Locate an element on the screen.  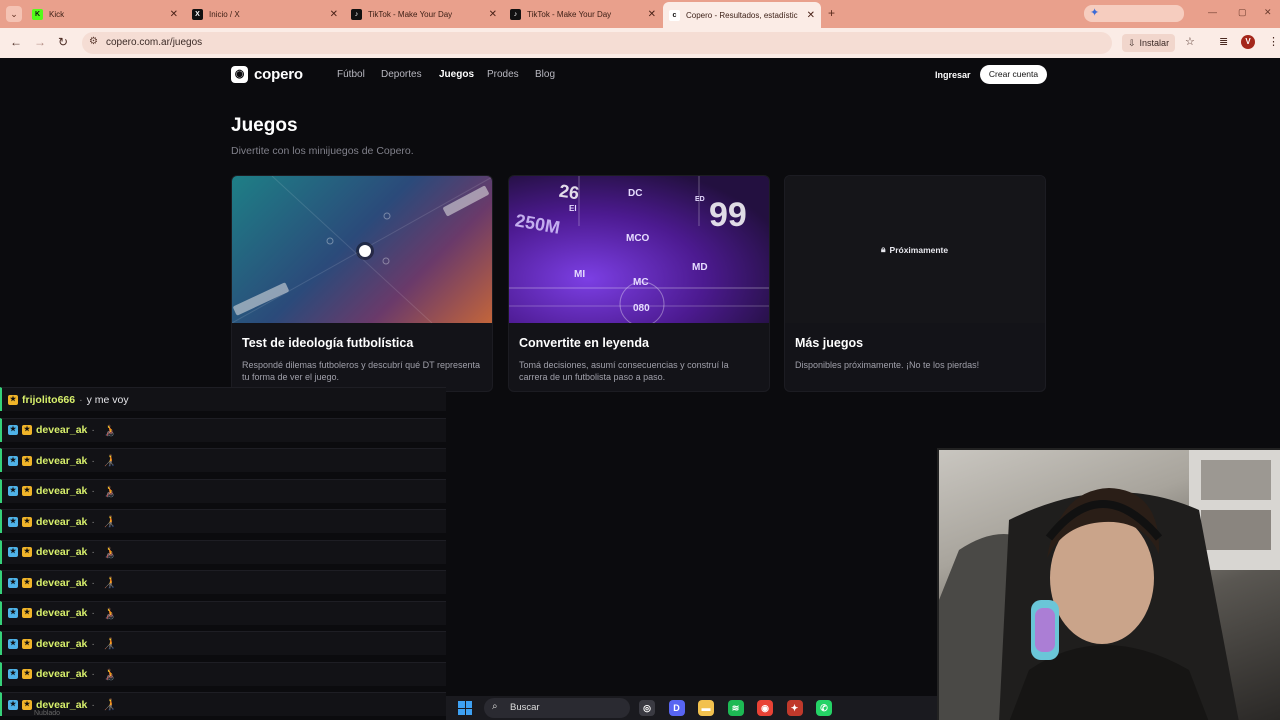
nav-juegos: Juegos is located at coordinates (456, 74).